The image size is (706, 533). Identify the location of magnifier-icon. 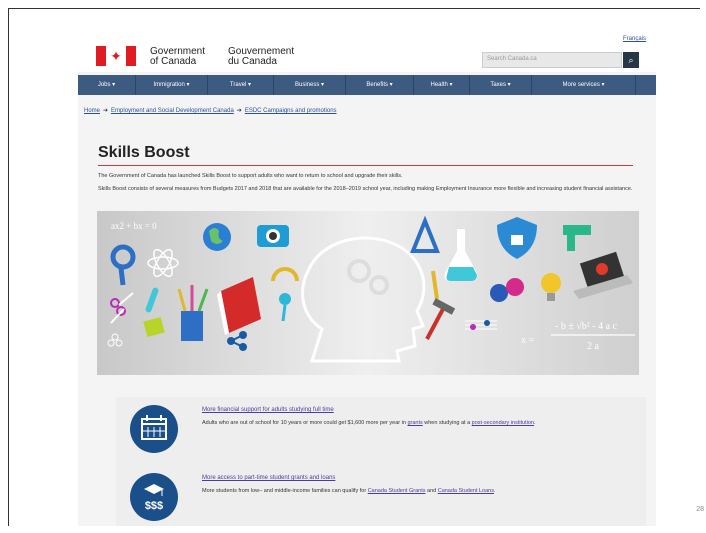
(123, 257).